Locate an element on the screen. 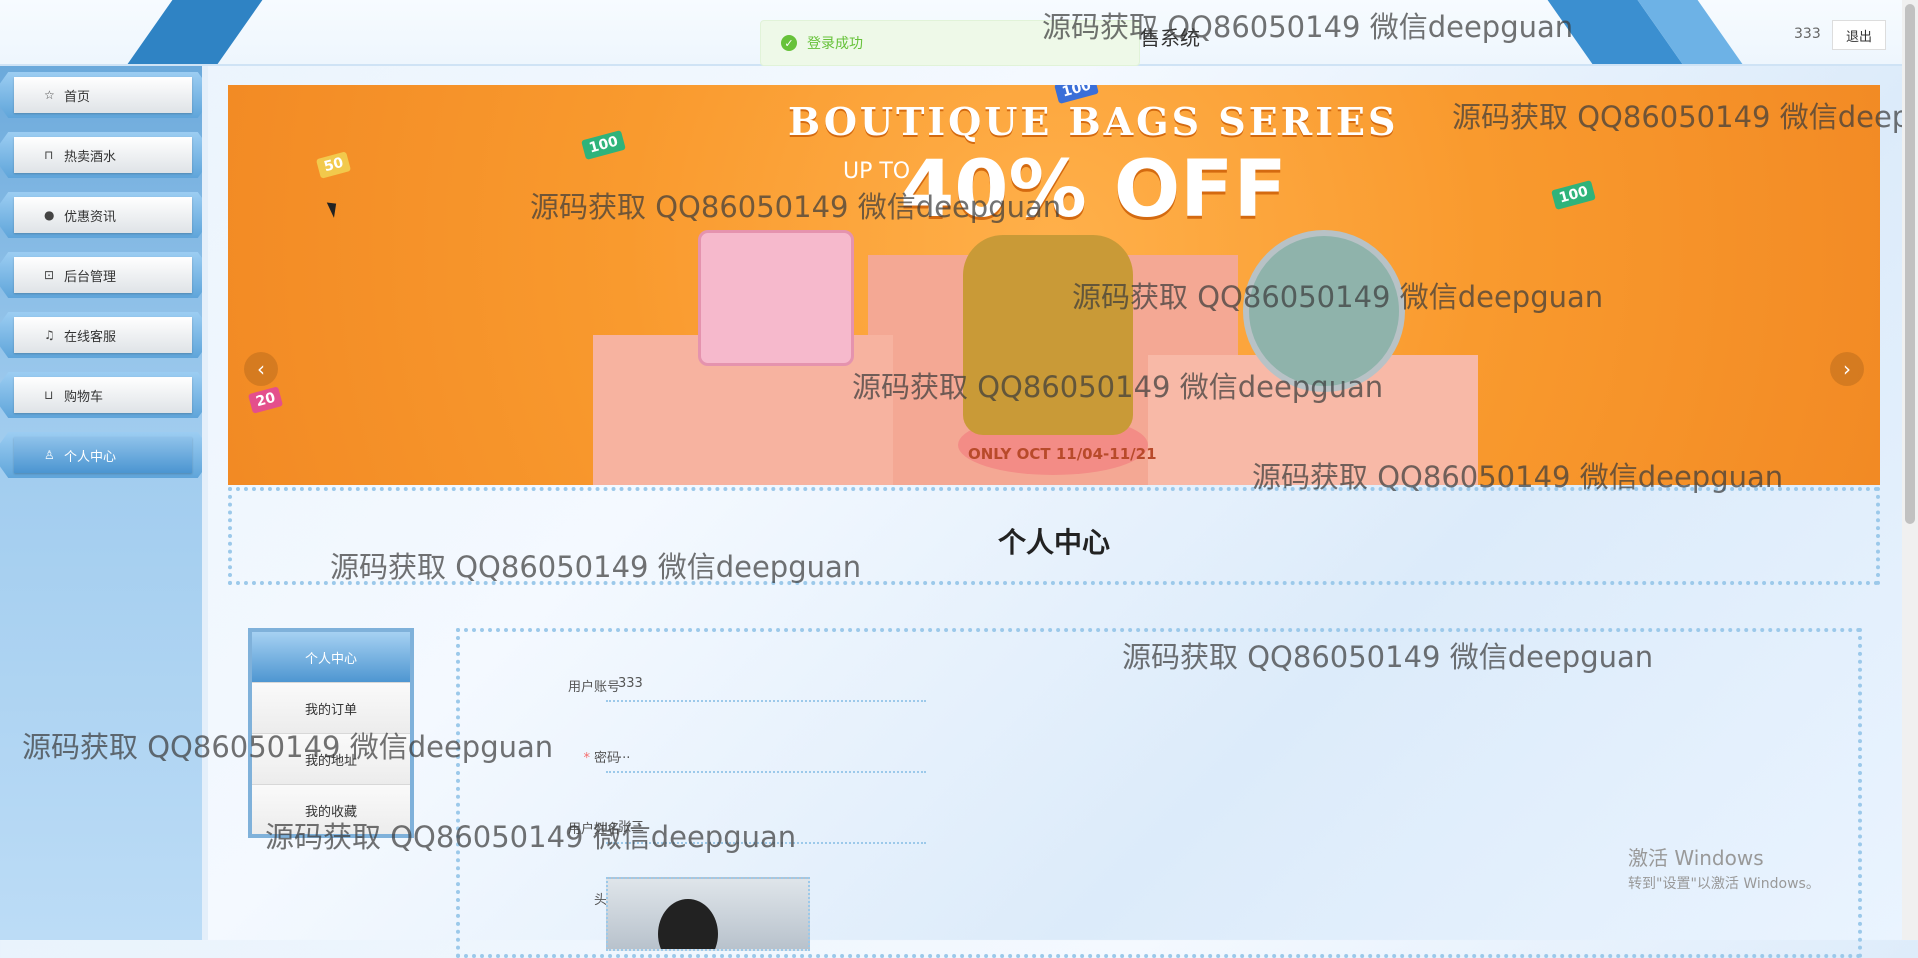 This screenshot has width=1918, height=958. briefcase-icon: ⊡ is located at coordinates (49, 275).